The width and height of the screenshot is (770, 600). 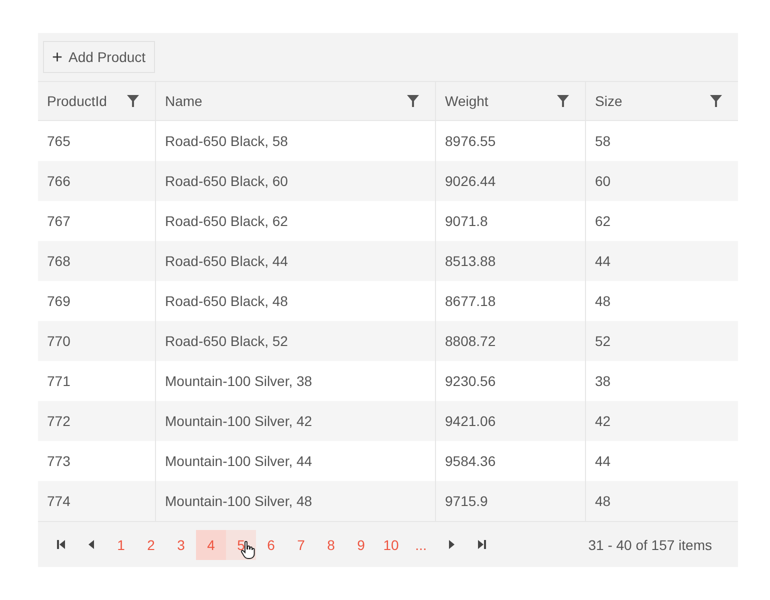 I want to click on page-button: 10, so click(x=391, y=545).